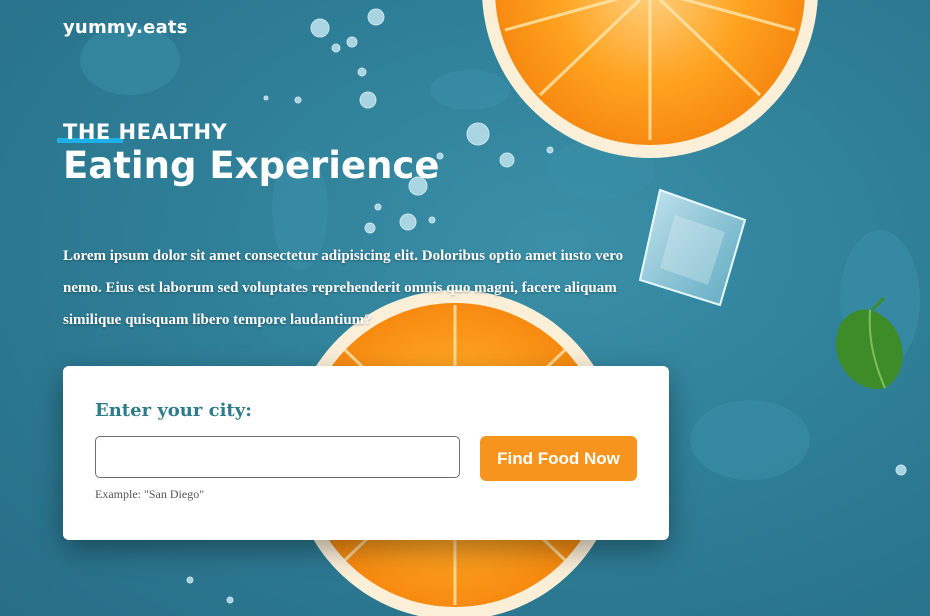  What do you see at coordinates (692, 247) in the screenshot?
I see `ice-cube-icon` at bounding box center [692, 247].